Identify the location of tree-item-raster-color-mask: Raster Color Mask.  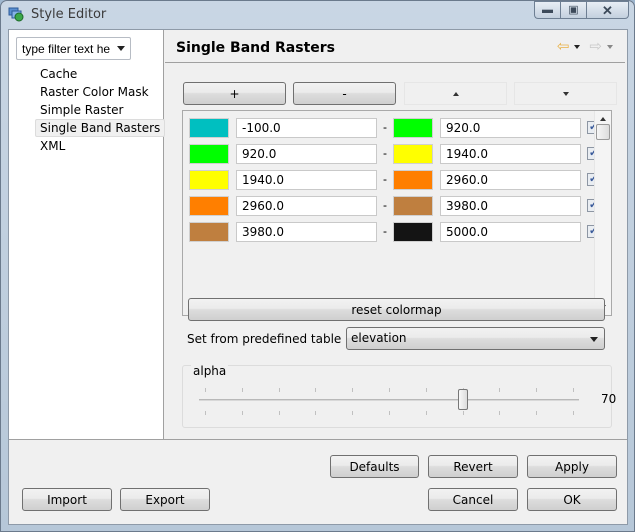
(100, 92).